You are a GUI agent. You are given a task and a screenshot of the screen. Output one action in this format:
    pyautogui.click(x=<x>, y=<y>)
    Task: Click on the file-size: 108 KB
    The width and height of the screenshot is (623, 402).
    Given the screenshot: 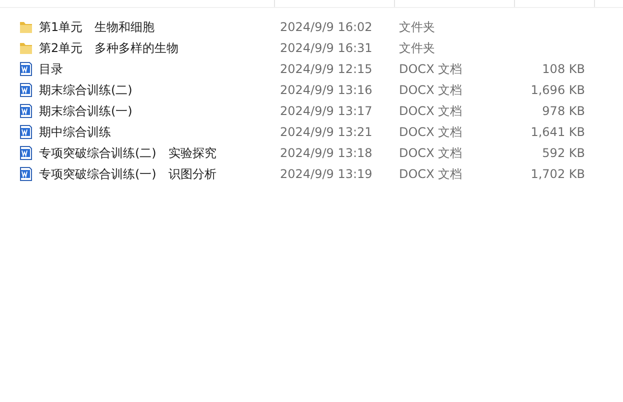 What is the action you would take?
    pyautogui.click(x=563, y=69)
    